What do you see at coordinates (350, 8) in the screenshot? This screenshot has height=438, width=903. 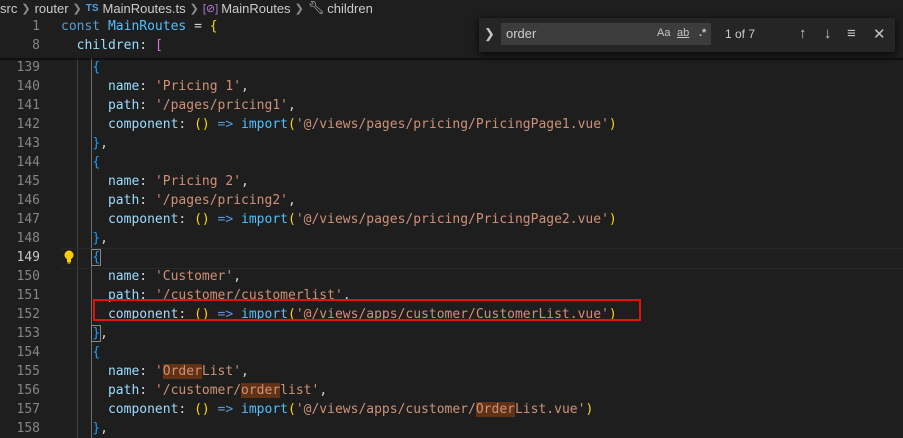 I see `breadcrumb-item-property: children` at bounding box center [350, 8].